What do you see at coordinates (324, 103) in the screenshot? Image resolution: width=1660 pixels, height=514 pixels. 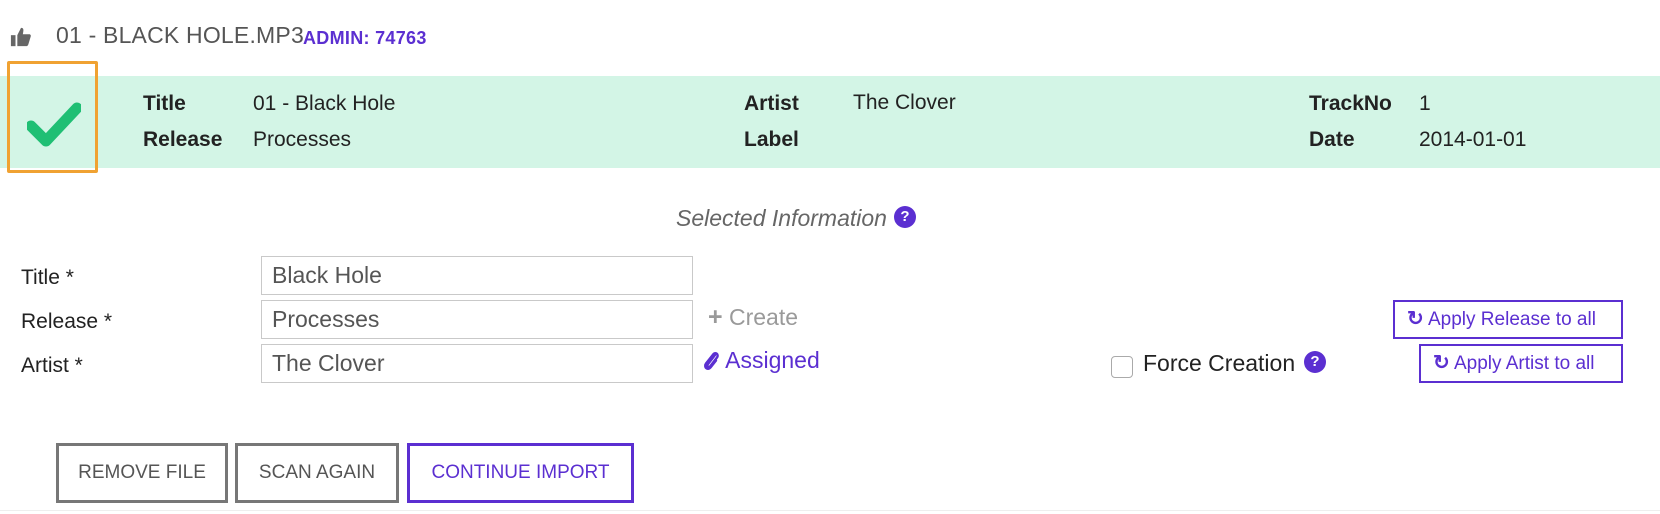 I see `info-title-value: 01 - Black Hole` at bounding box center [324, 103].